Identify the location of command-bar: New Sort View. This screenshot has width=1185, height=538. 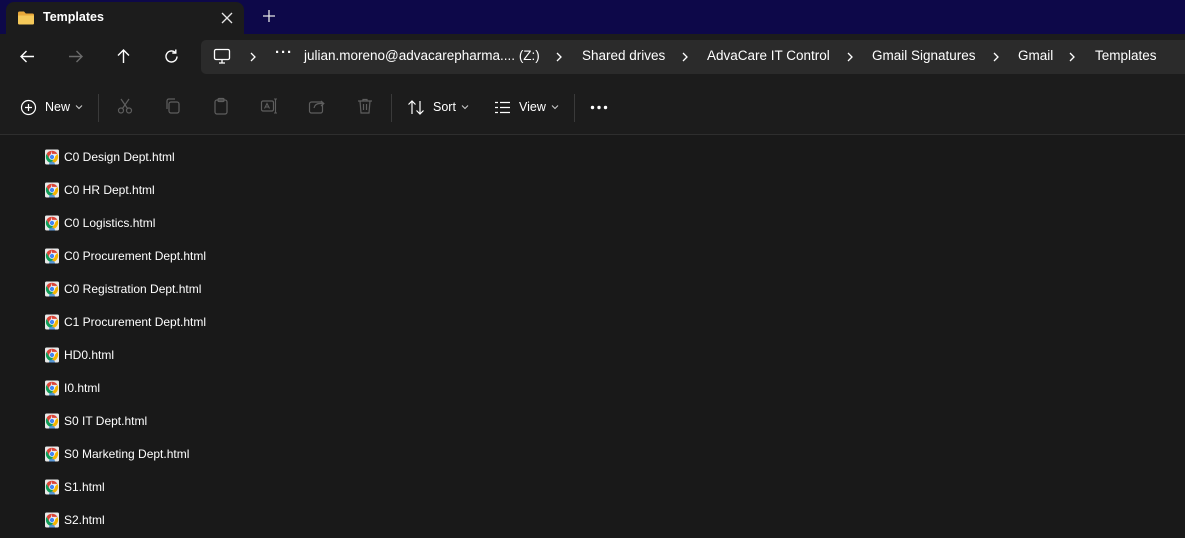
(592, 107).